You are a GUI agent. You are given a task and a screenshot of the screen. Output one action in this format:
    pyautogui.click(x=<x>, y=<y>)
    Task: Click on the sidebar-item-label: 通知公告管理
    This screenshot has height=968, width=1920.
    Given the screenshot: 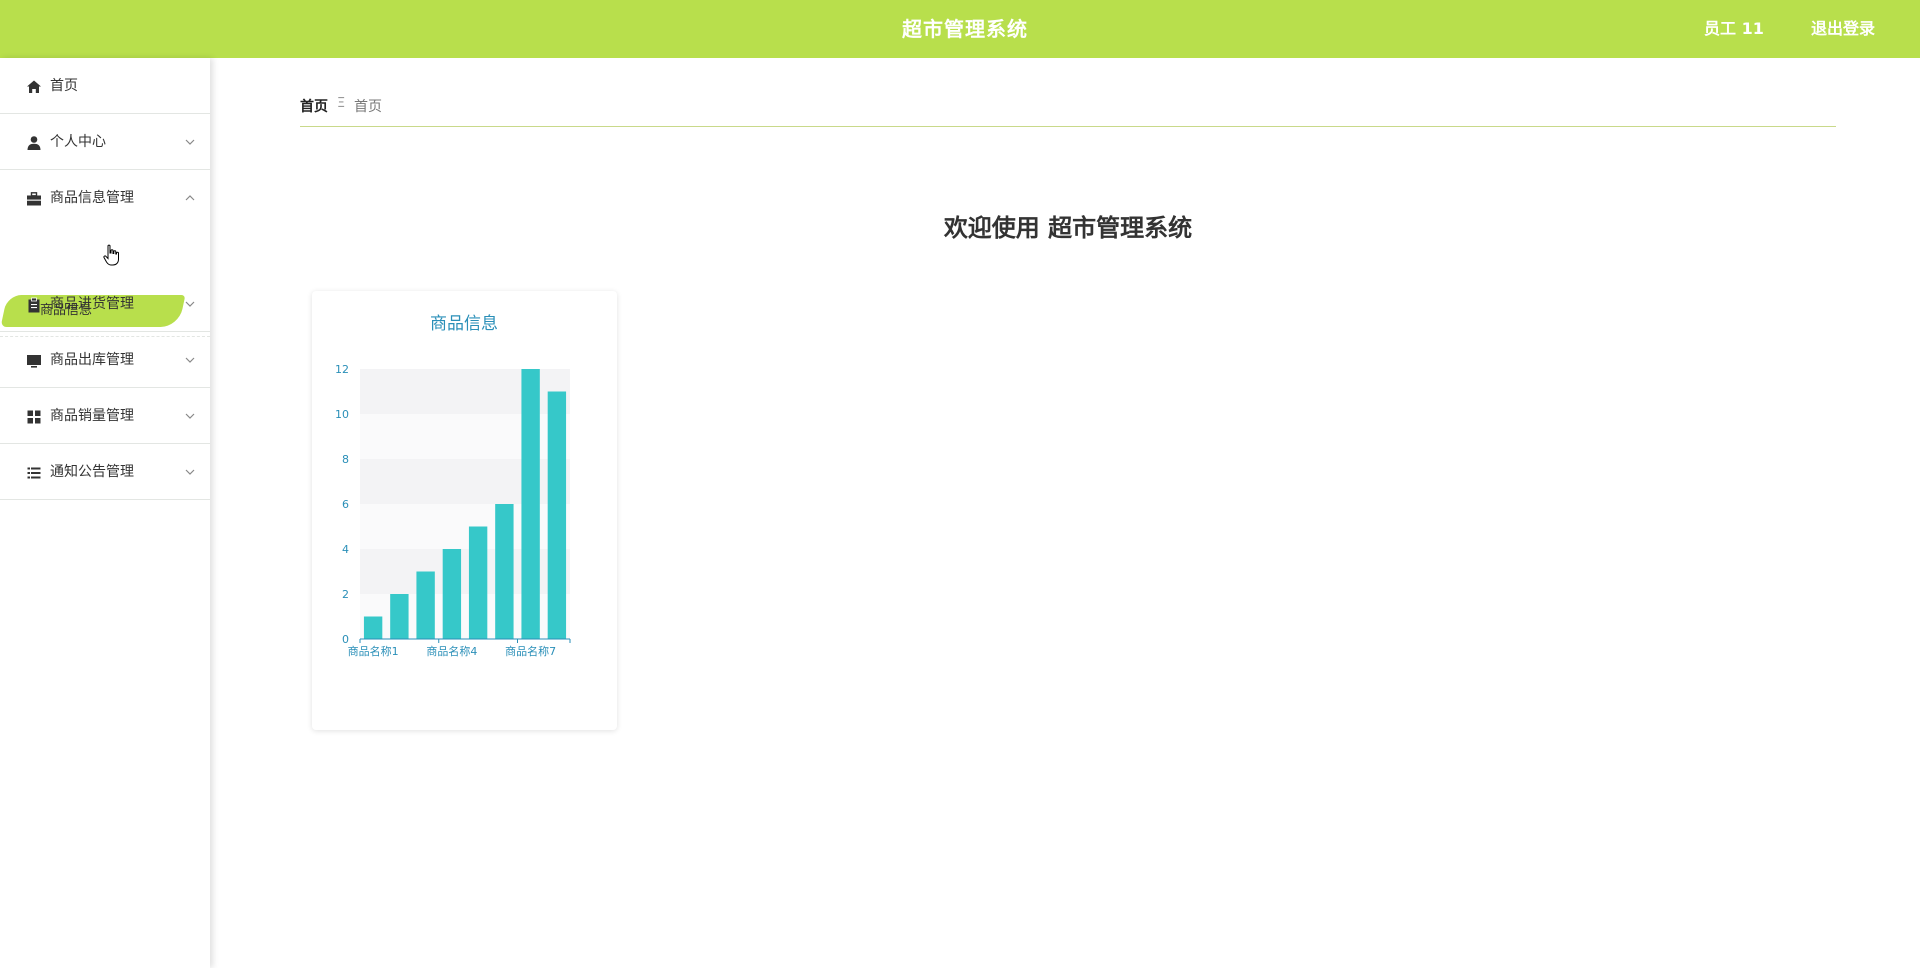 What is the action you would take?
    pyautogui.click(x=92, y=472)
    